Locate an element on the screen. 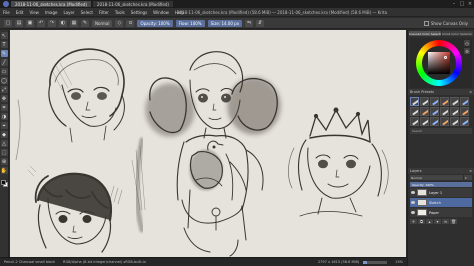  blend-mode-select: Normal is located at coordinates (102, 23).